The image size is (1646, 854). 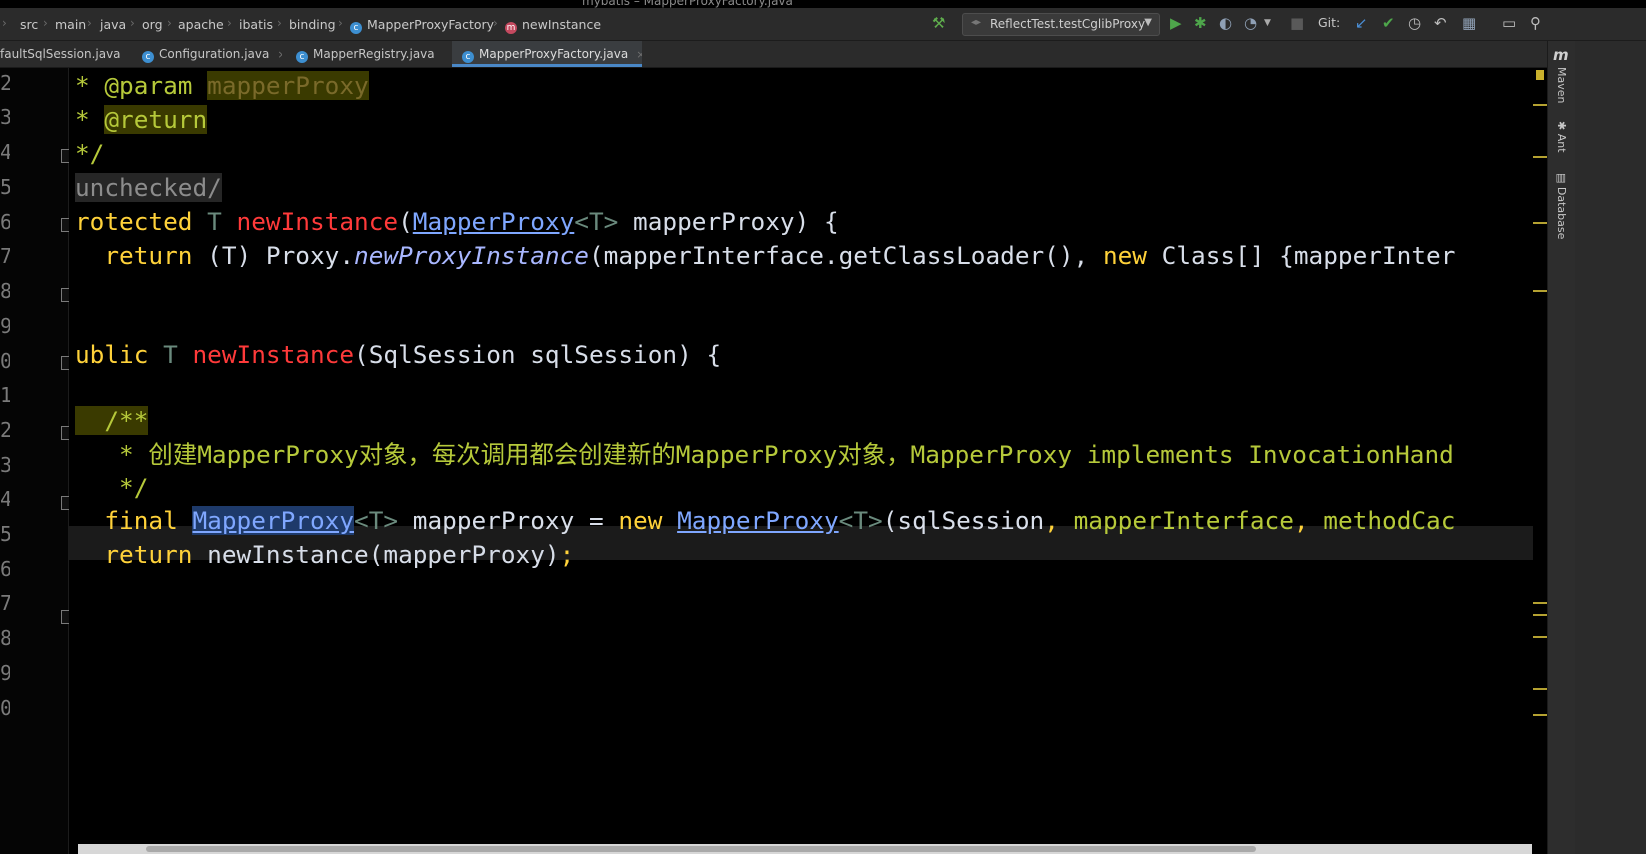 I want to click on maven-icon: m, so click(x=1561, y=55).